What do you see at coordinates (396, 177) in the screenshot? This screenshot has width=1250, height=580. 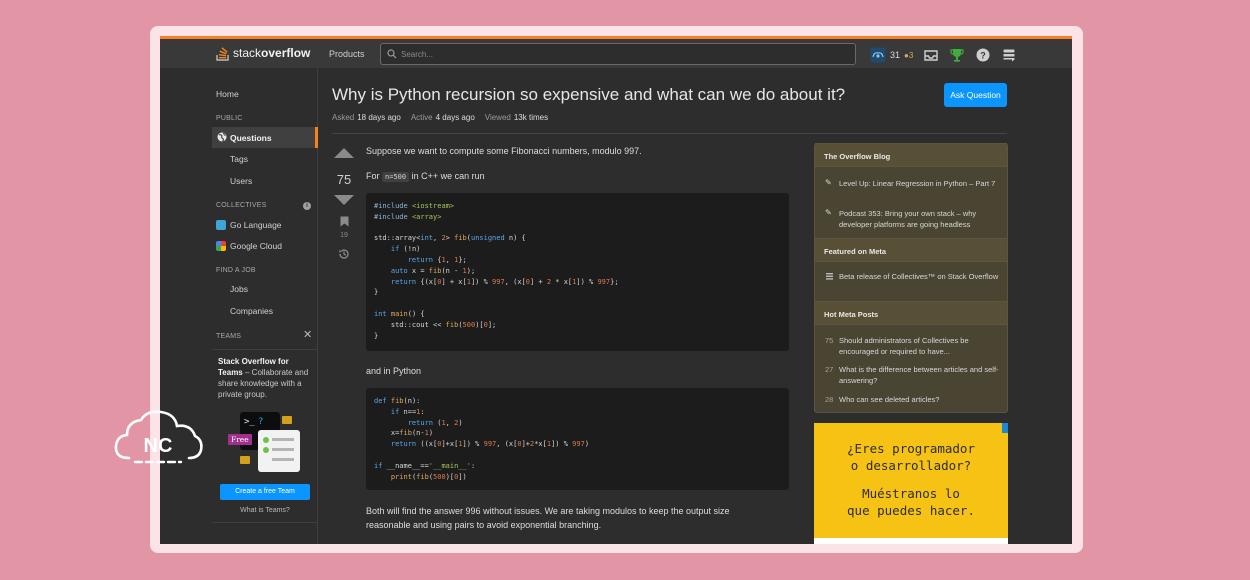 I see `inline-code: n=500` at bounding box center [396, 177].